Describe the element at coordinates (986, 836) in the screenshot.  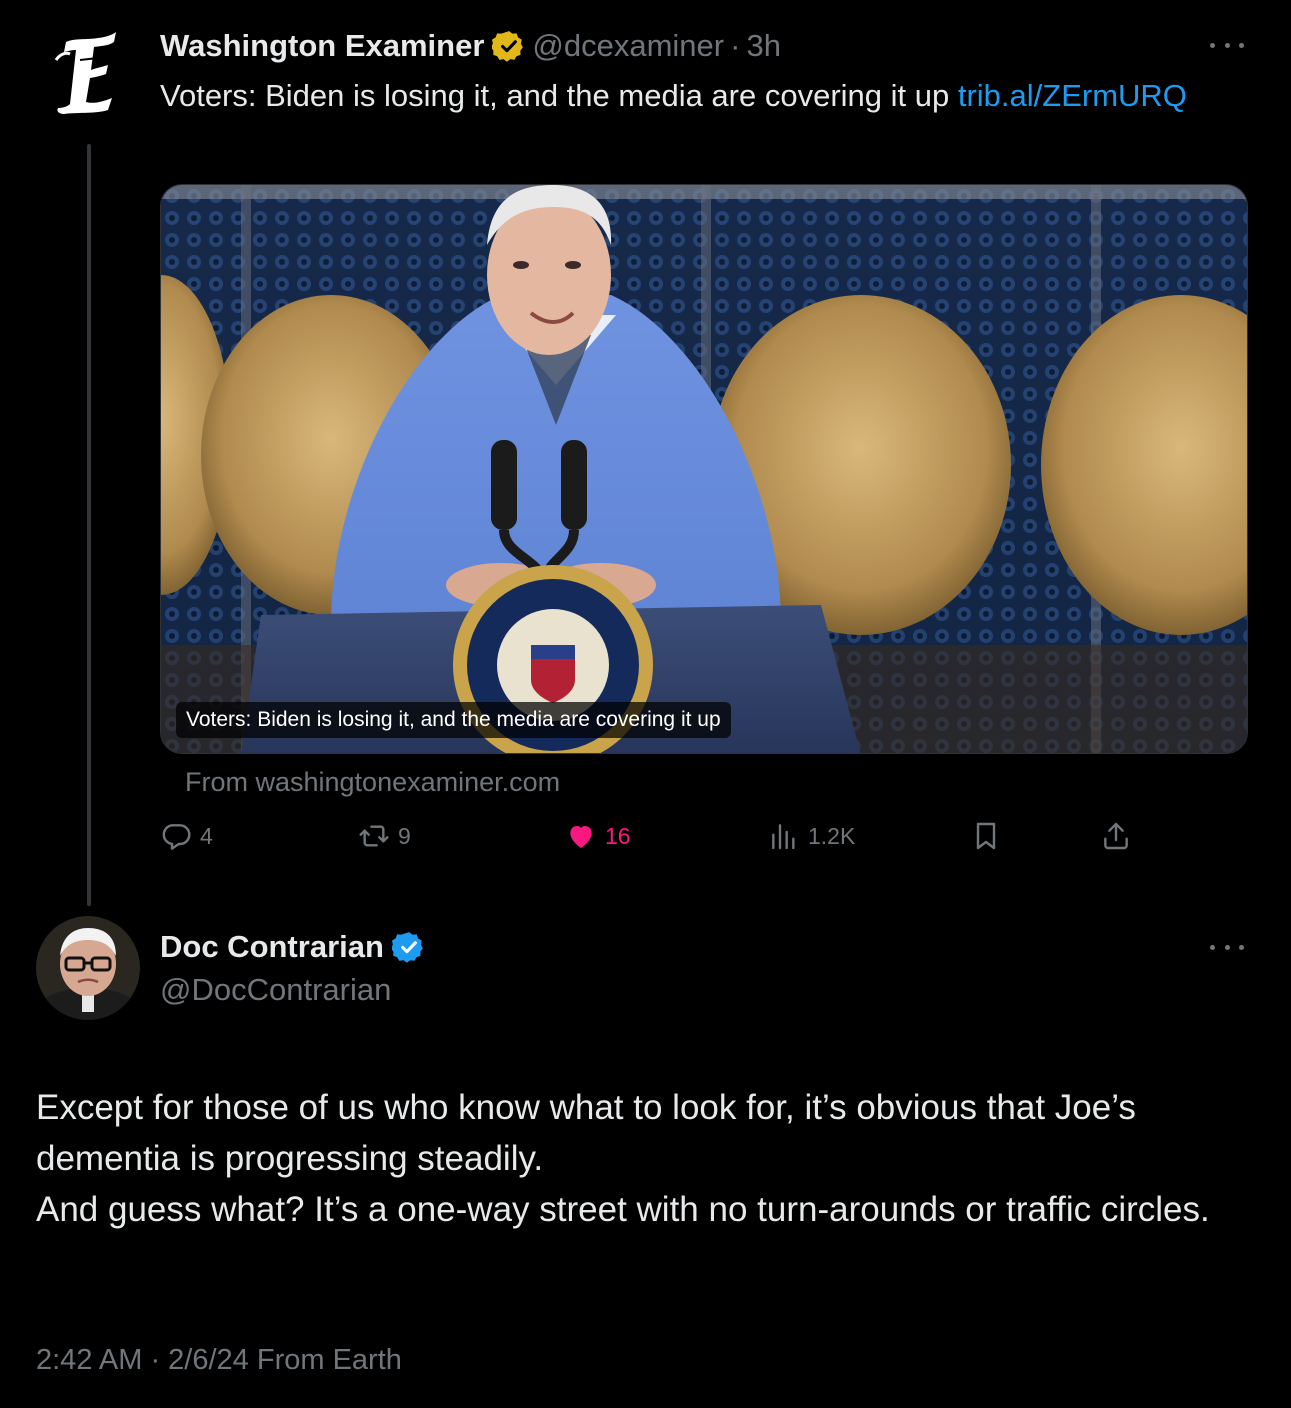
I see `bookmark-icon` at that location.